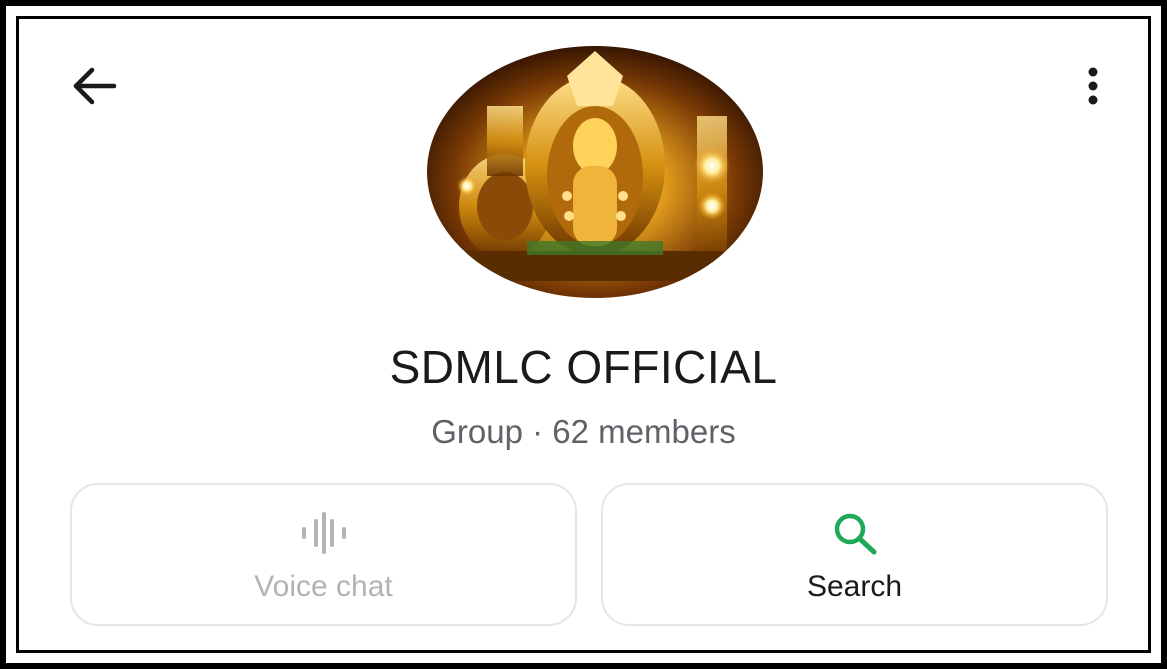 This screenshot has width=1167, height=669. Describe the element at coordinates (323, 586) in the screenshot. I see `voice-chat-label: Voice chat` at that location.